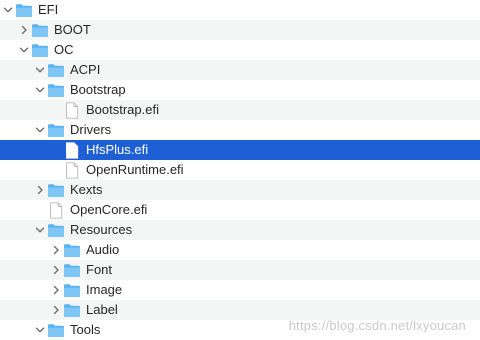 This screenshot has height=340, width=480. What do you see at coordinates (240, 90) in the screenshot?
I see `row-bootstrap: Bootstrap` at bounding box center [240, 90].